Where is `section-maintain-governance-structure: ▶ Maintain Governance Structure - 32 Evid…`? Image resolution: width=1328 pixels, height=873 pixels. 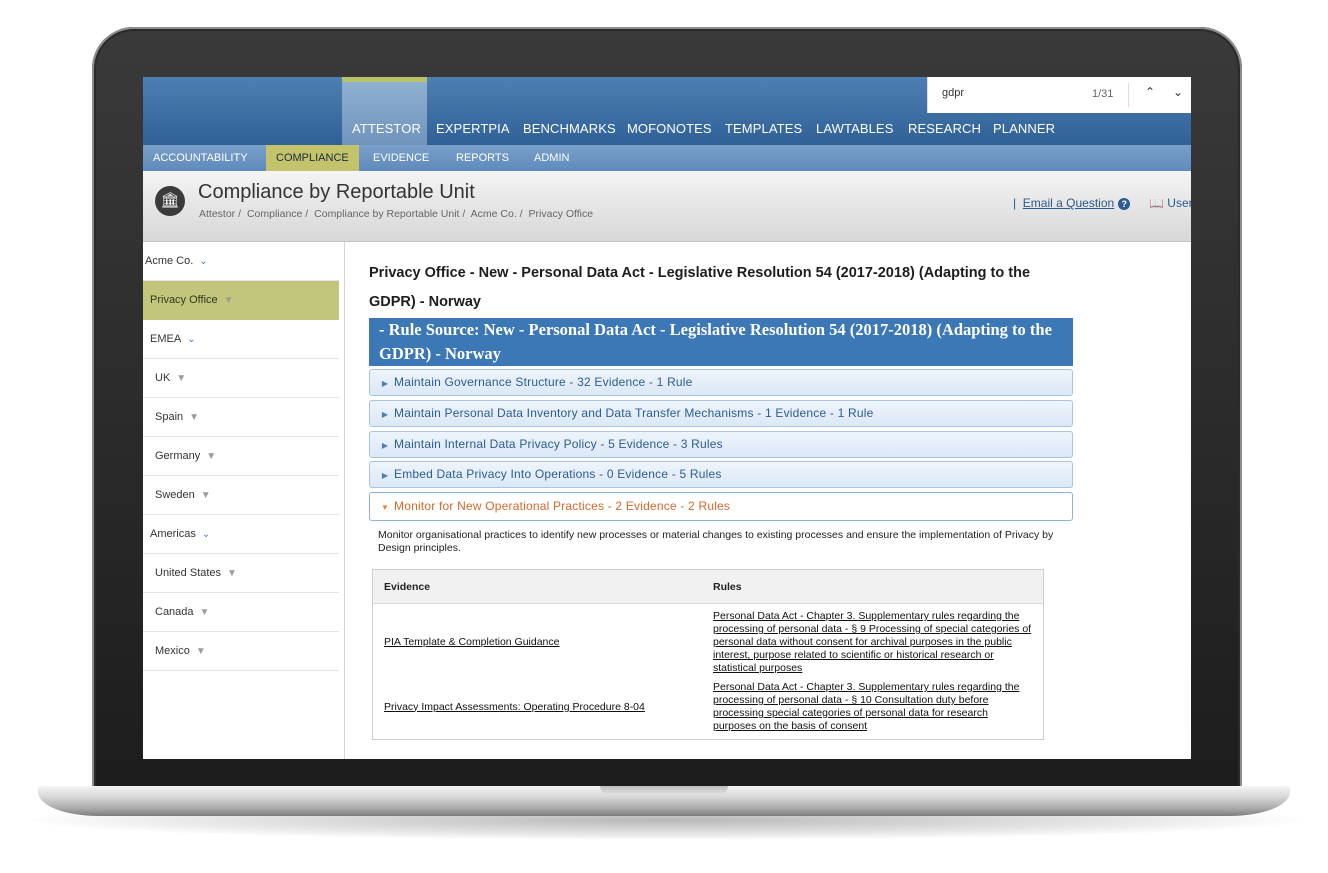
section-maintain-governance-structure: ▶ Maintain Governance Structure - 32 Evid… is located at coordinates (721, 382).